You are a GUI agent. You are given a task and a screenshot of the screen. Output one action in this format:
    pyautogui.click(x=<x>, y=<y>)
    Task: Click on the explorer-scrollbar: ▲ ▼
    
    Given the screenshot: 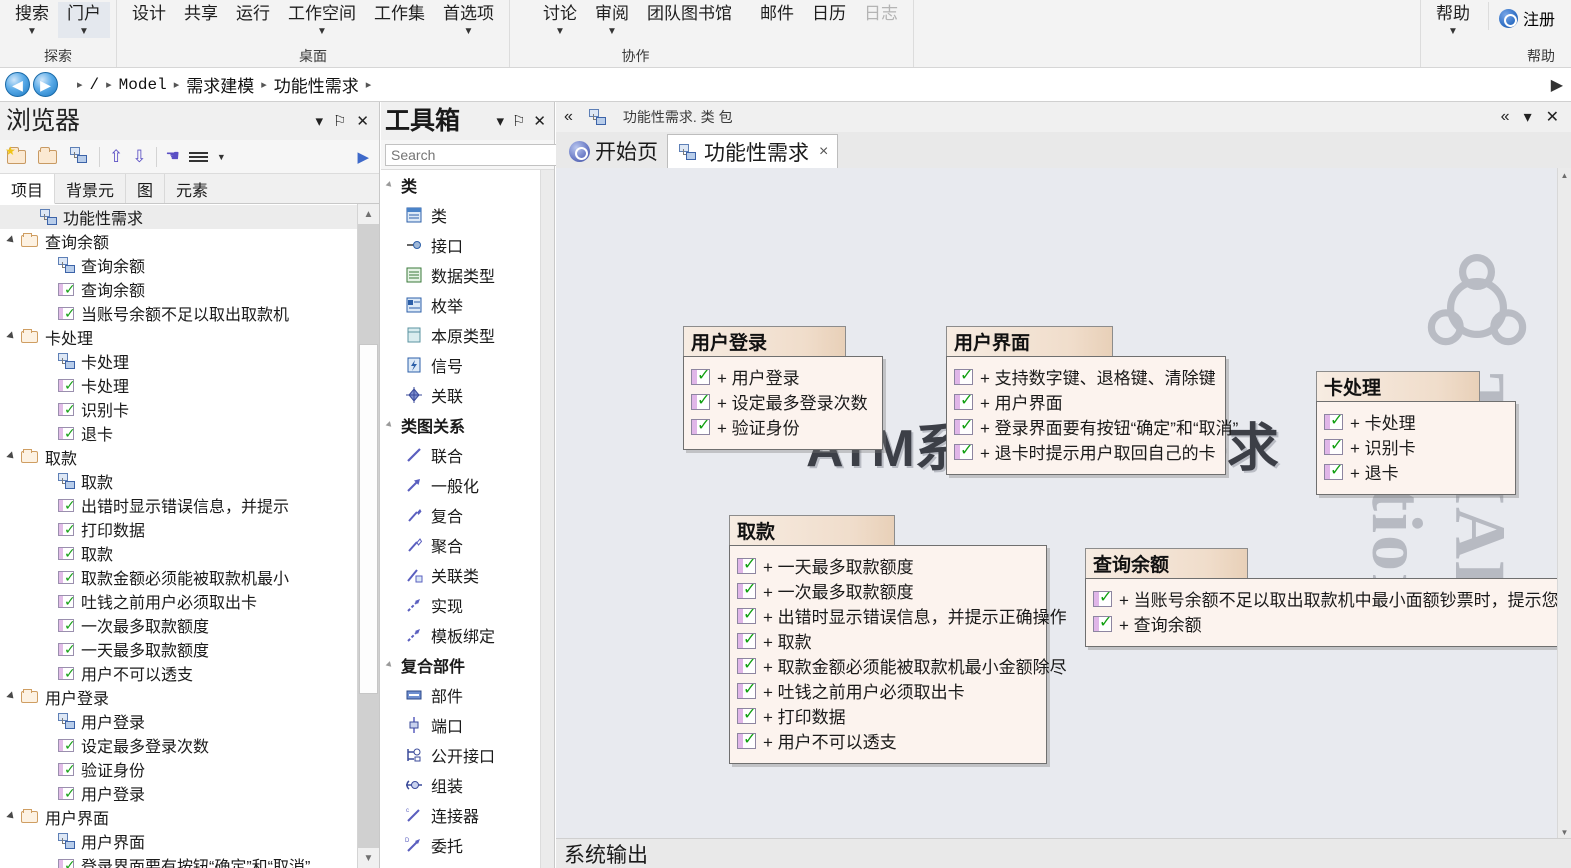 What is the action you would take?
    pyautogui.click(x=368, y=536)
    